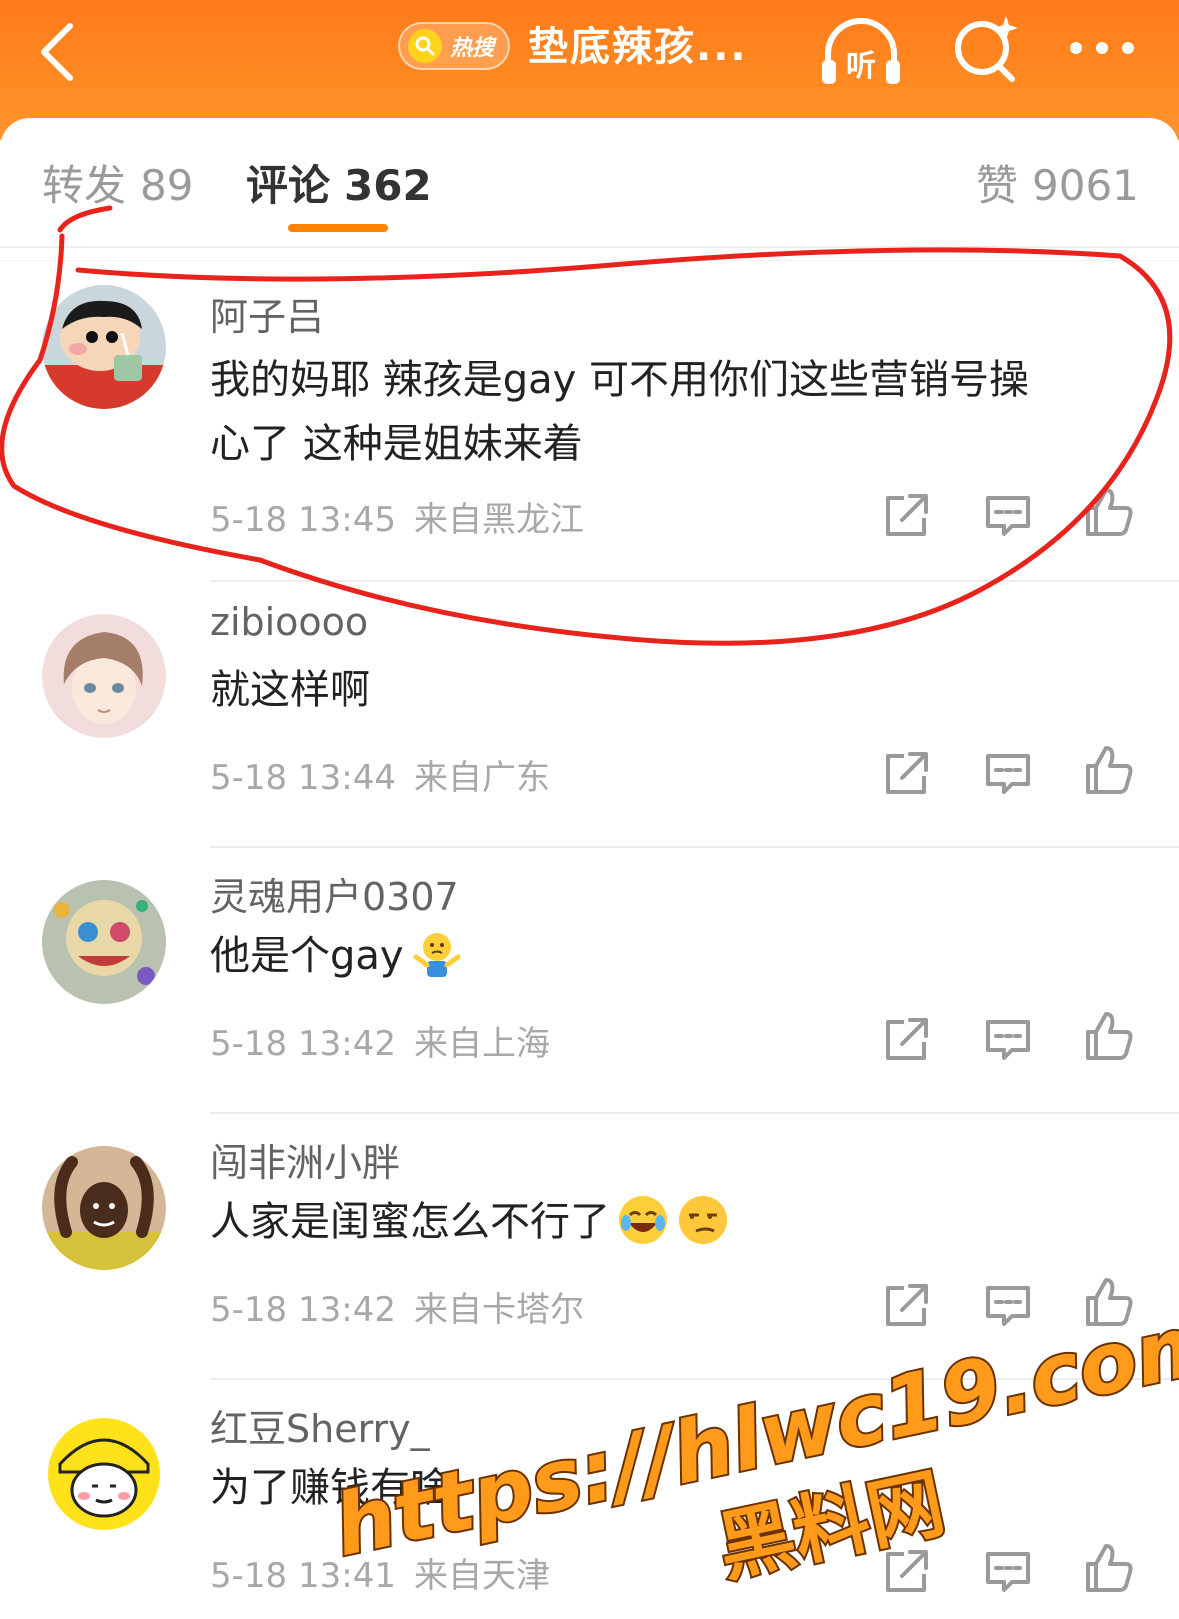 The width and height of the screenshot is (1179, 1619). I want to click on comment-time: 5-18 13:41, so click(303, 1576).